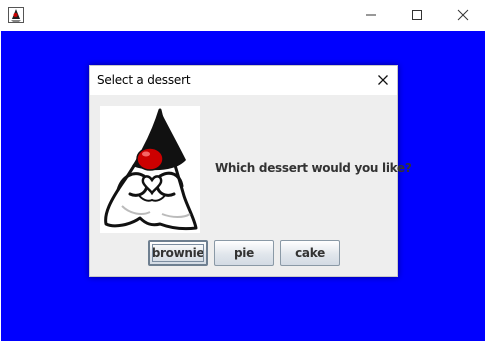  Describe the element at coordinates (244, 253) in the screenshot. I see `pie-button: pie` at that location.